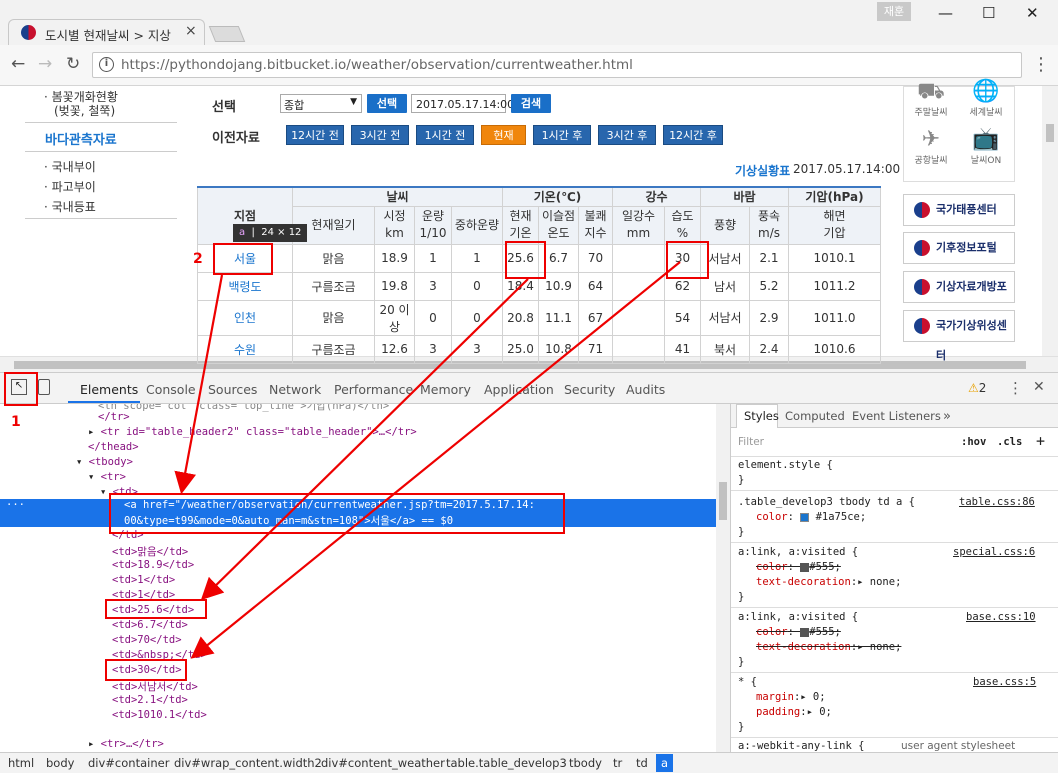 The image size is (1058, 773). I want to click on reload-icon: ↻, so click(73, 64).